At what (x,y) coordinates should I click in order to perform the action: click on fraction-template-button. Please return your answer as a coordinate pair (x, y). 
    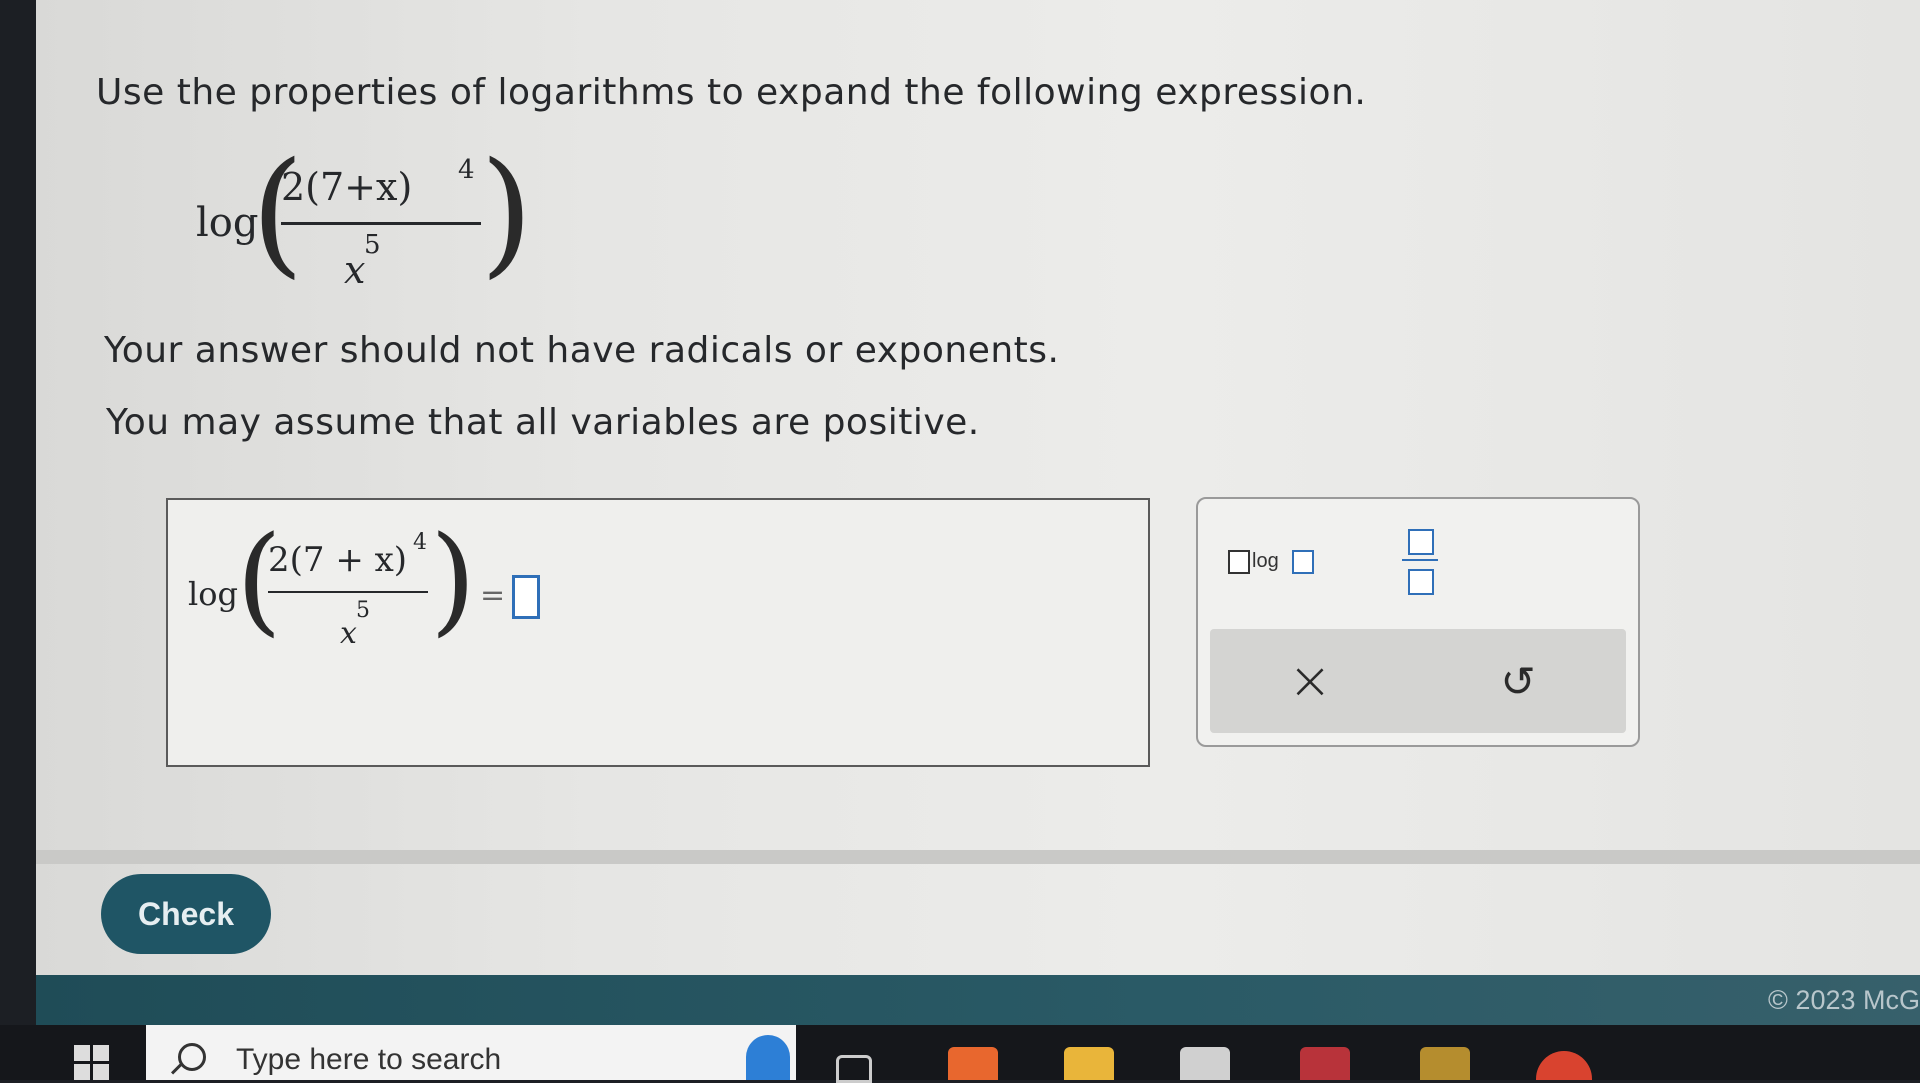
    Looking at the image, I should click on (1420, 564).